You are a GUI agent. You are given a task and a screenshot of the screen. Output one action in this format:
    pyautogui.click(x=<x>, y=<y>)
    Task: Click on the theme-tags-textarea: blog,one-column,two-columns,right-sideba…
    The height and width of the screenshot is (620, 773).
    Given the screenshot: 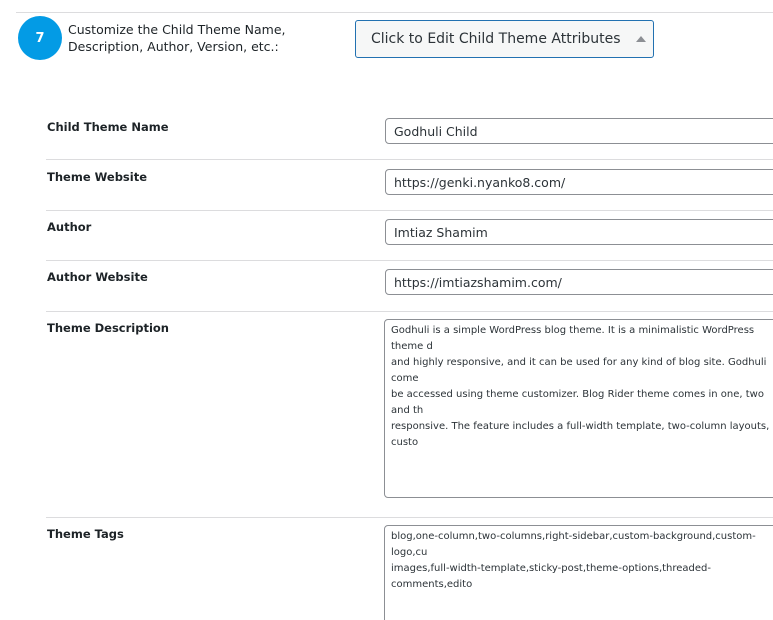 What is the action you would take?
    pyautogui.click(x=578, y=572)
    